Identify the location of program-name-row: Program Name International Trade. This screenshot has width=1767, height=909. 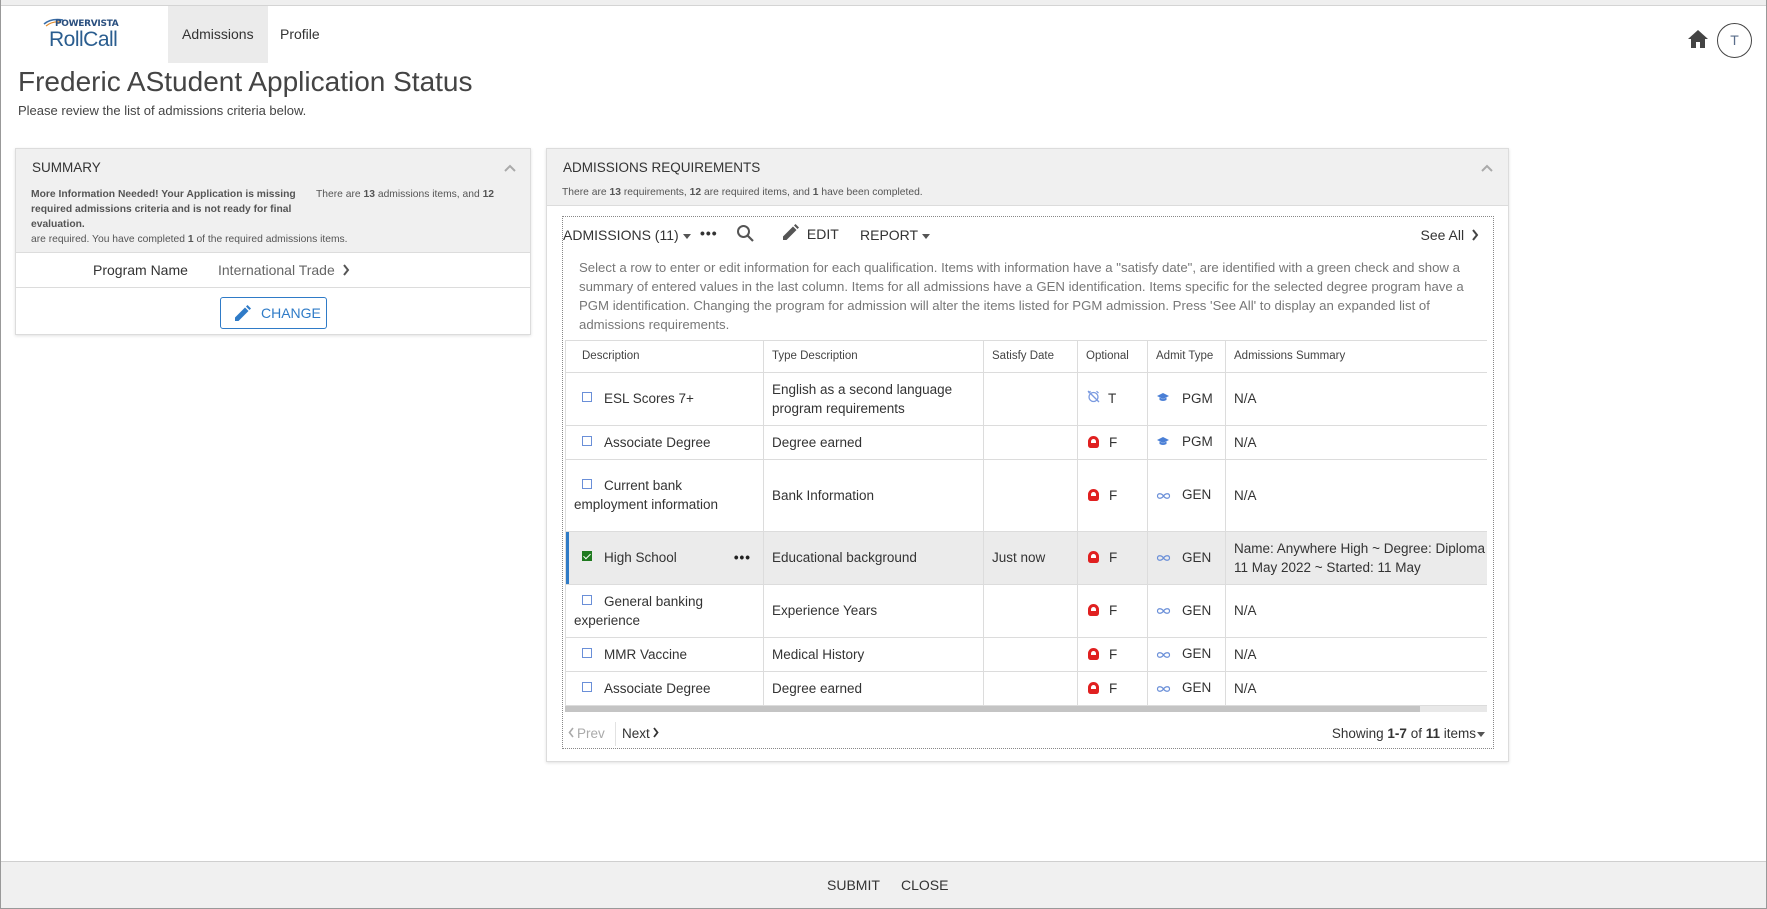
(273, 270).